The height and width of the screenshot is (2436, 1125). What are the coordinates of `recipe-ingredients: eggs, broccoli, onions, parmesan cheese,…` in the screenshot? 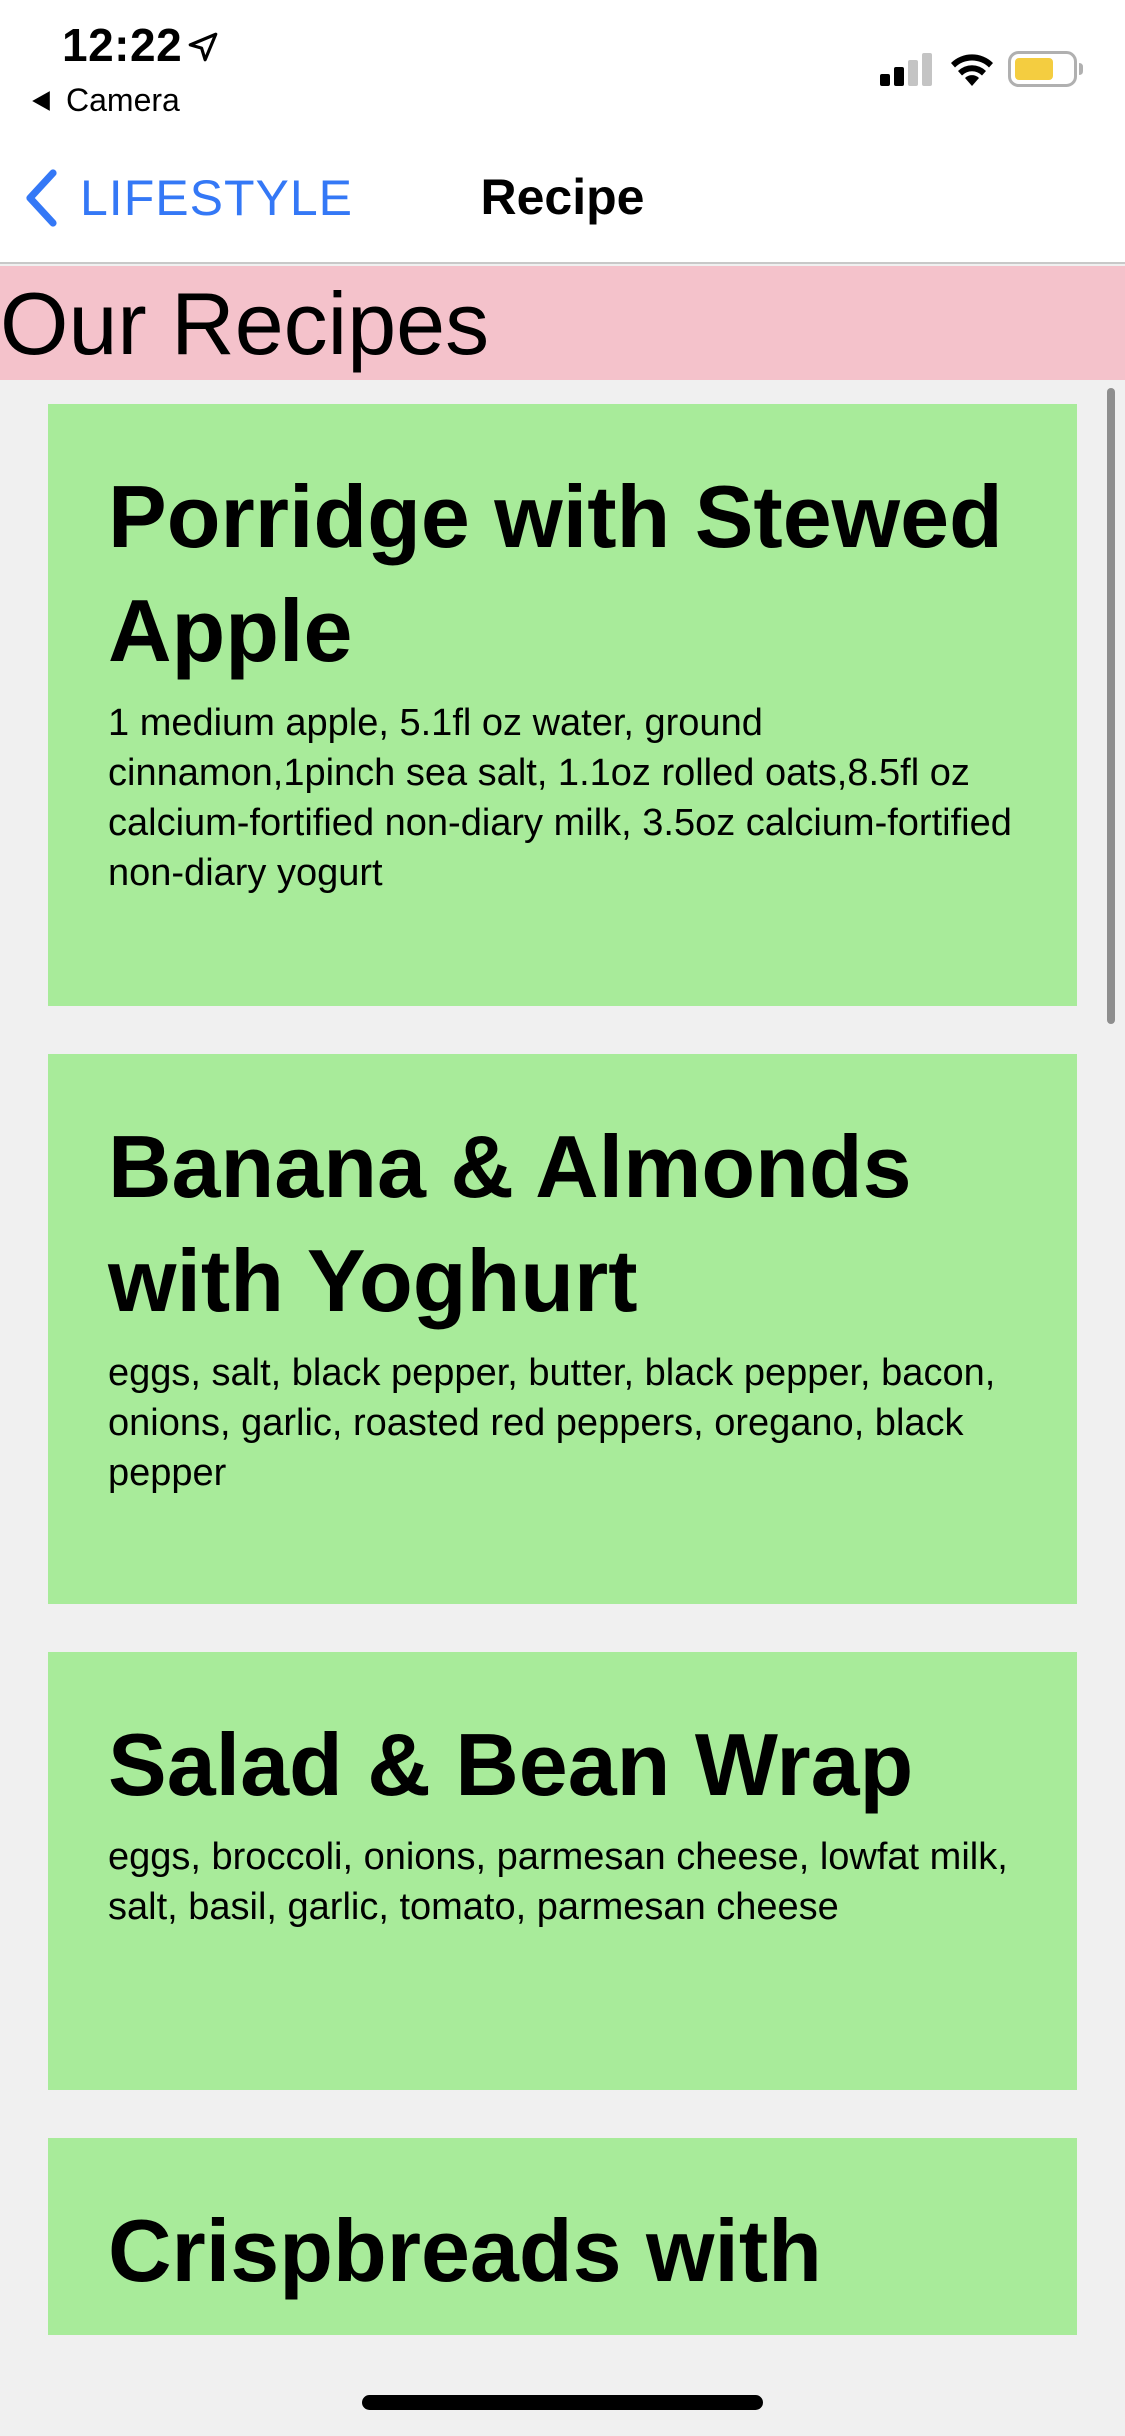 It's located at (558, 1882).